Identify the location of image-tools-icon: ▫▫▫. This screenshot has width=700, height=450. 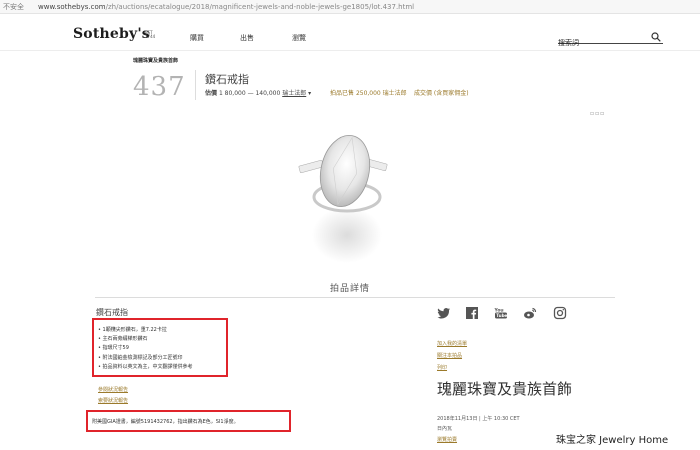
(597, 113).